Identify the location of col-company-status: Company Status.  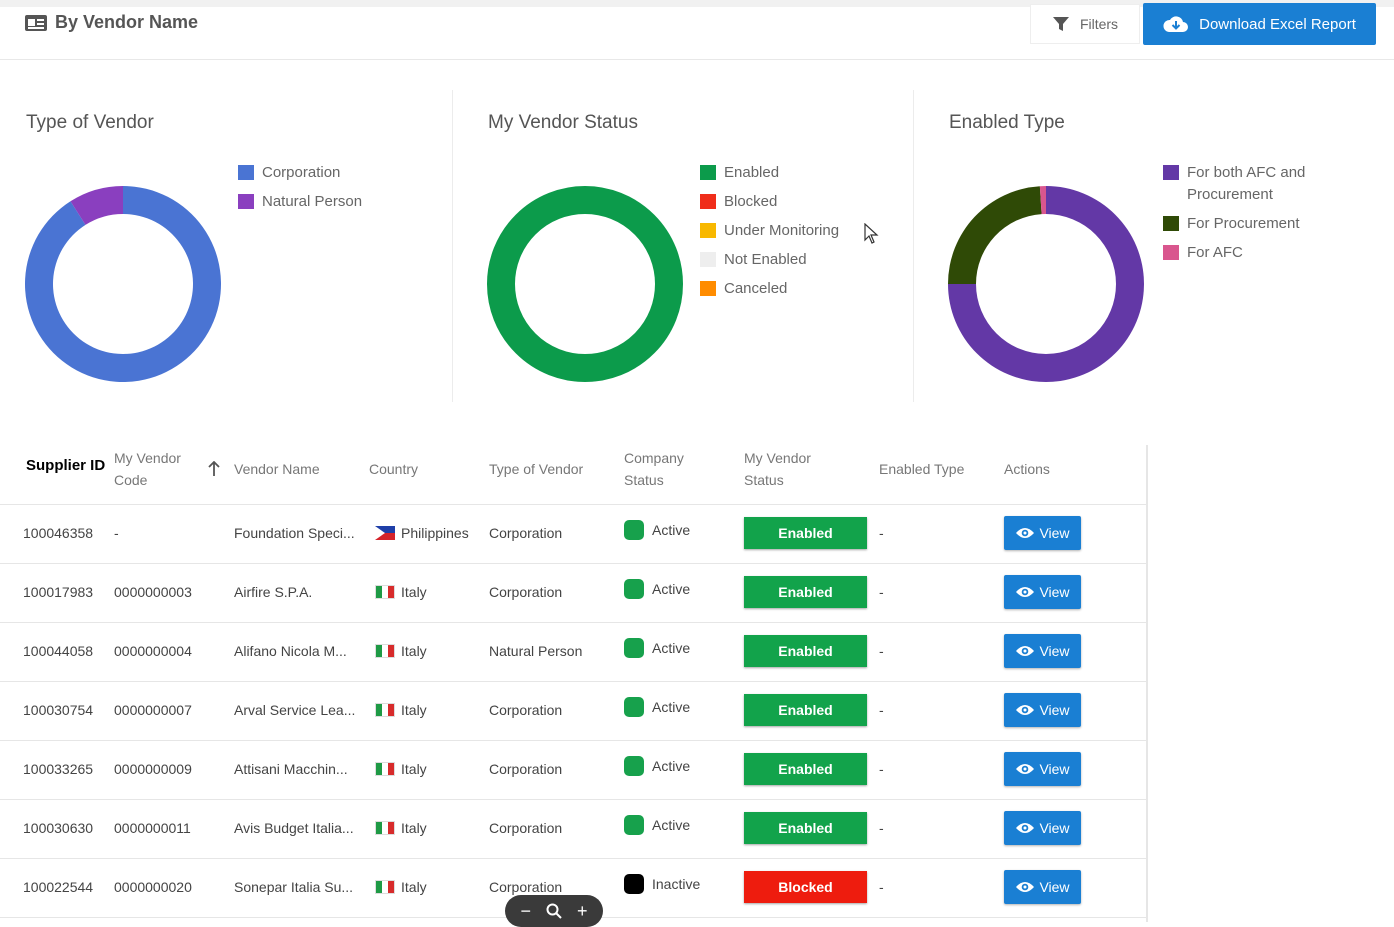
(664, 469).